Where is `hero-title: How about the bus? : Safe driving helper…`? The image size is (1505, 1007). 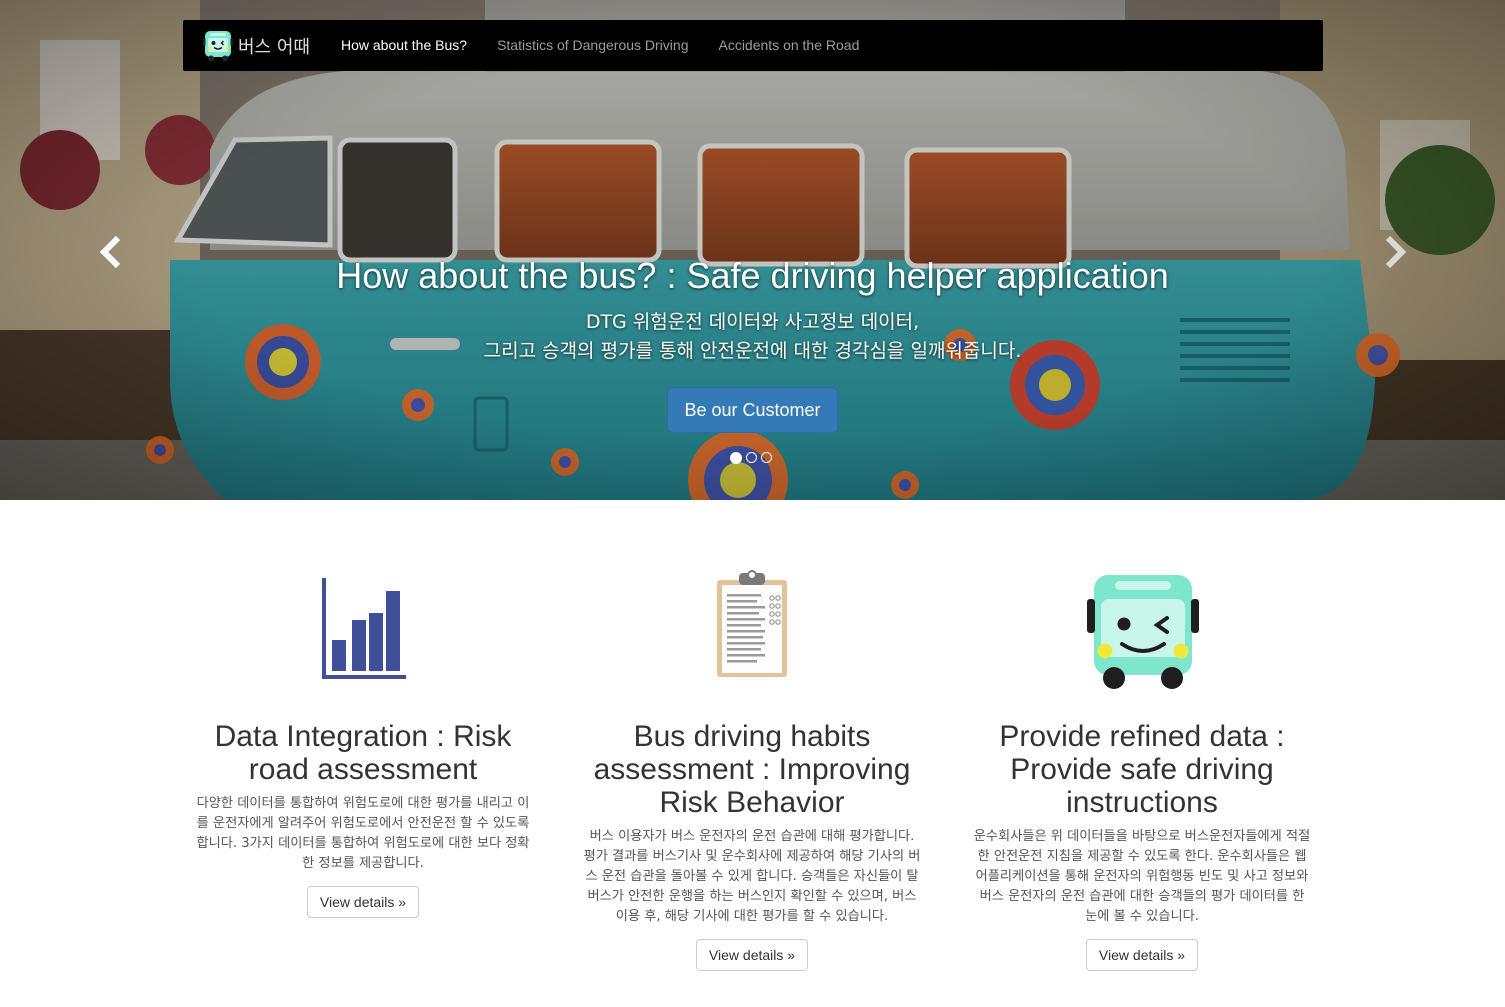 hero-title: How about the bus? : Safe driving helper… is located at coordinates (752, 275).